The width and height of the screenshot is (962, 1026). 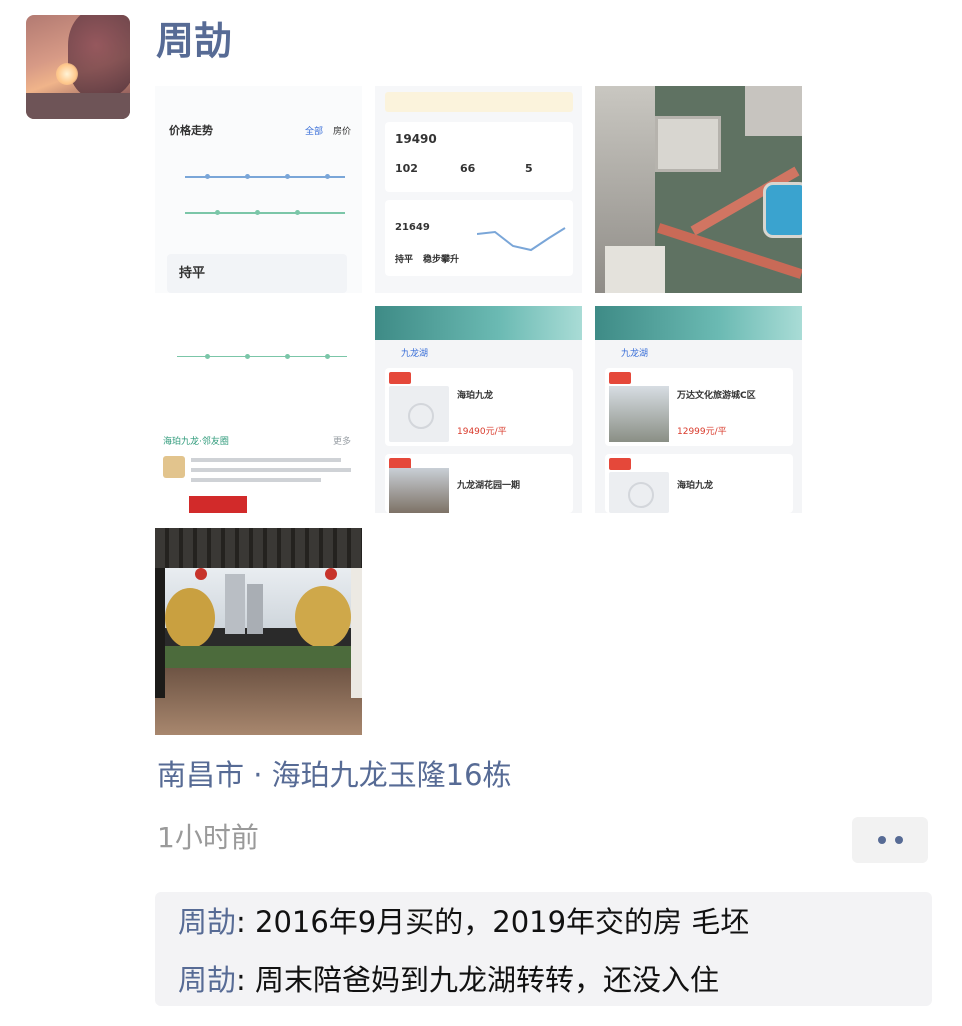 What do you see at coordinates (521, 239) in the screenshot?
I see `mini-line-chart` at bounding box center [521, 239].